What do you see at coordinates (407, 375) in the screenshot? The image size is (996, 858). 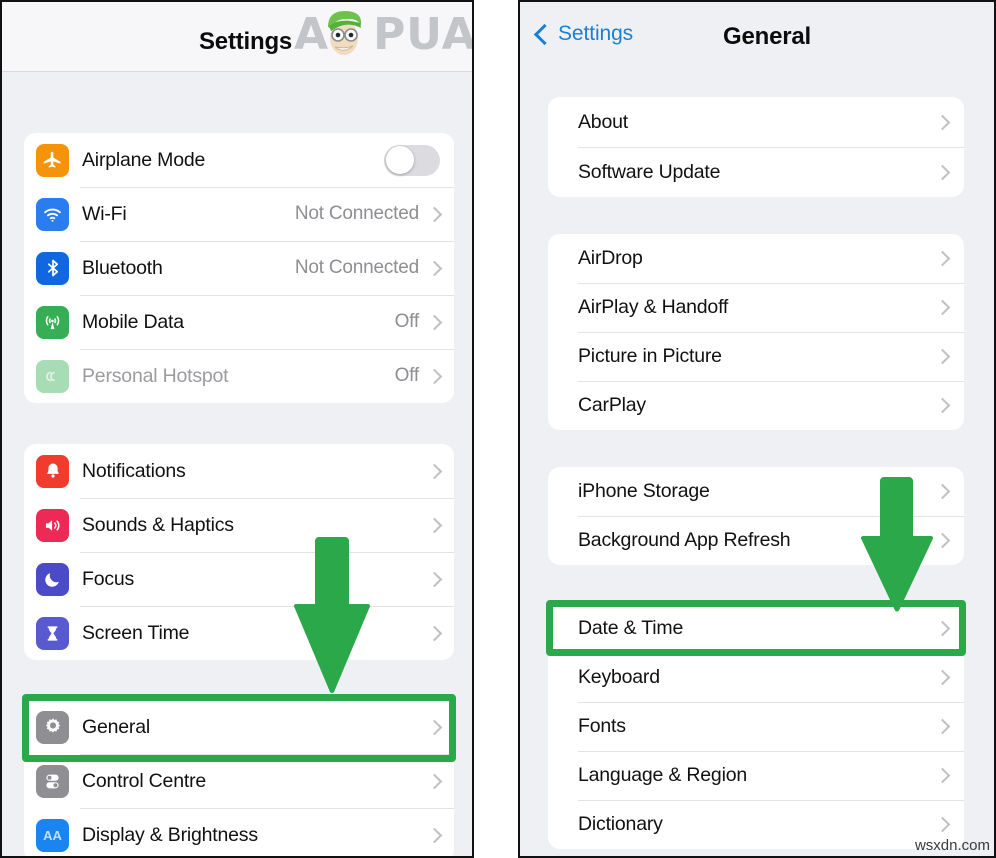 I see `settings-row-value: Off` at bounding box center [407, 375].